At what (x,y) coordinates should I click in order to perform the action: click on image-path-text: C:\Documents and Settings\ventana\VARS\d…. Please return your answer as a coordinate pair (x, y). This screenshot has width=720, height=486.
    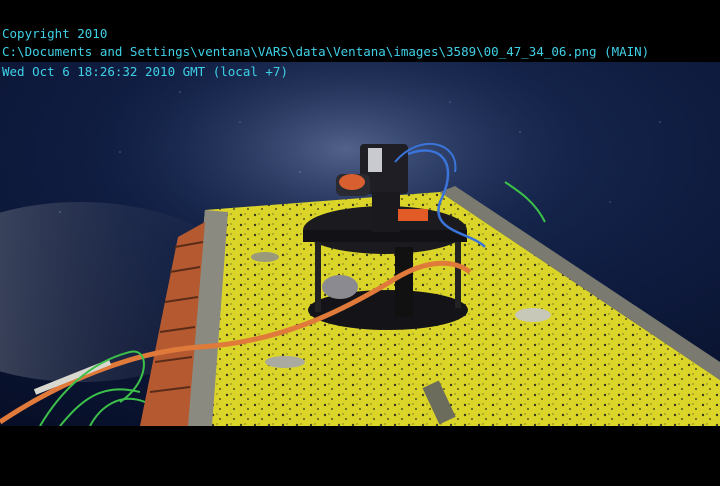
    Looking at the image, I should click on (326, 51).